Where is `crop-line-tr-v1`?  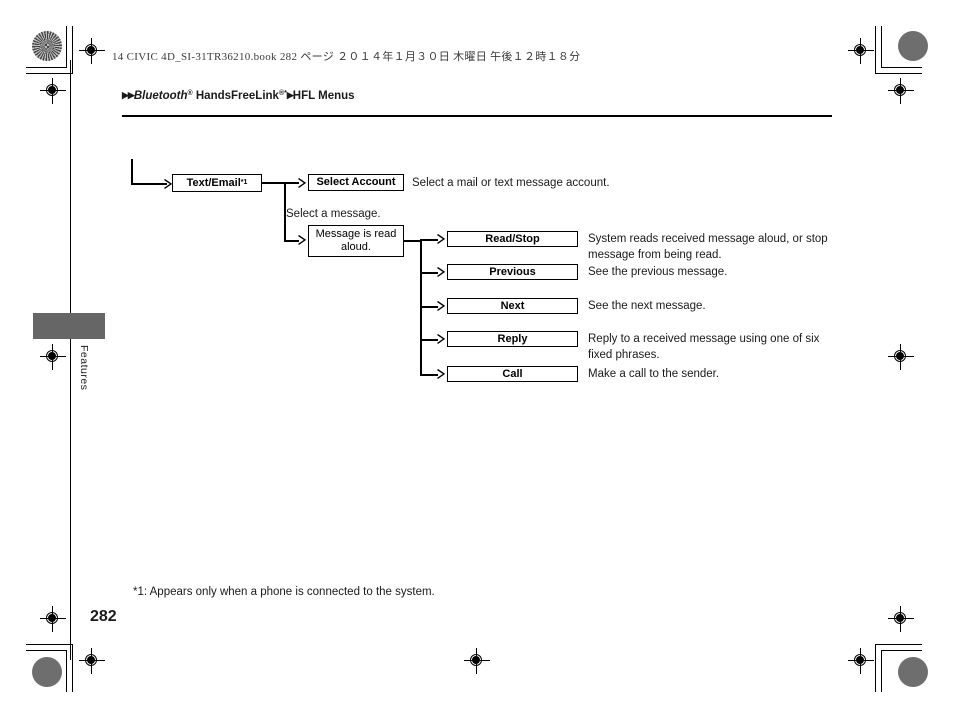
crop-line-tr-v1 is located at coordinates (881, 47).